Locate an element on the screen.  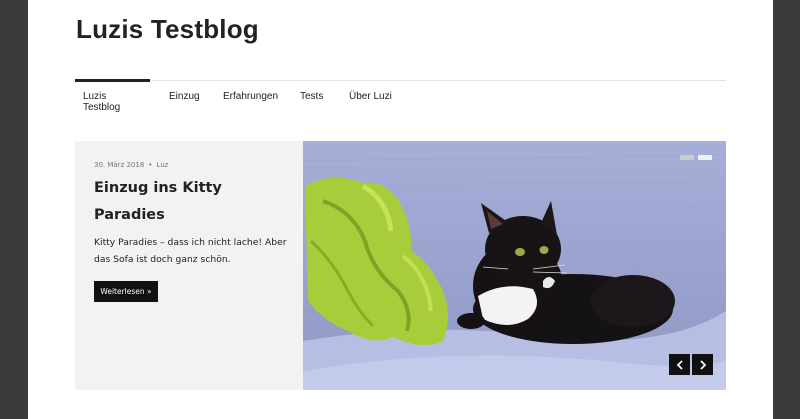
nav-item-tests: Tests is located at coordinates (311, 96).